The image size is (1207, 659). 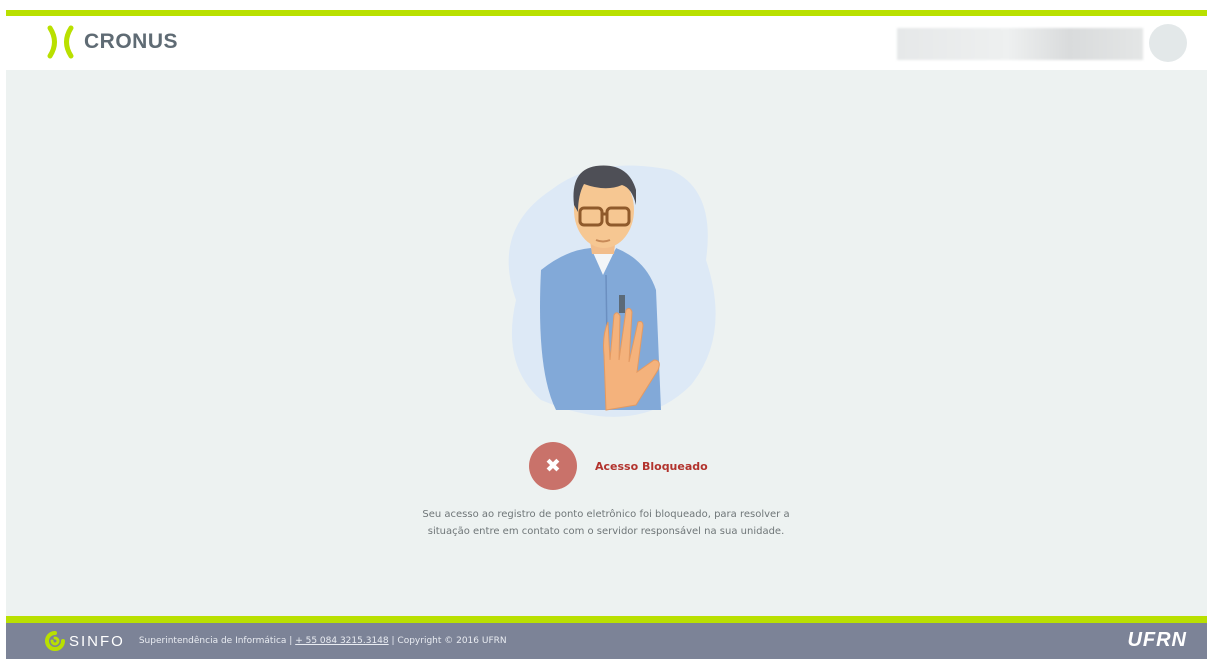 I want to click on sinfo-swirl-icon, so click(x=55, y=641).